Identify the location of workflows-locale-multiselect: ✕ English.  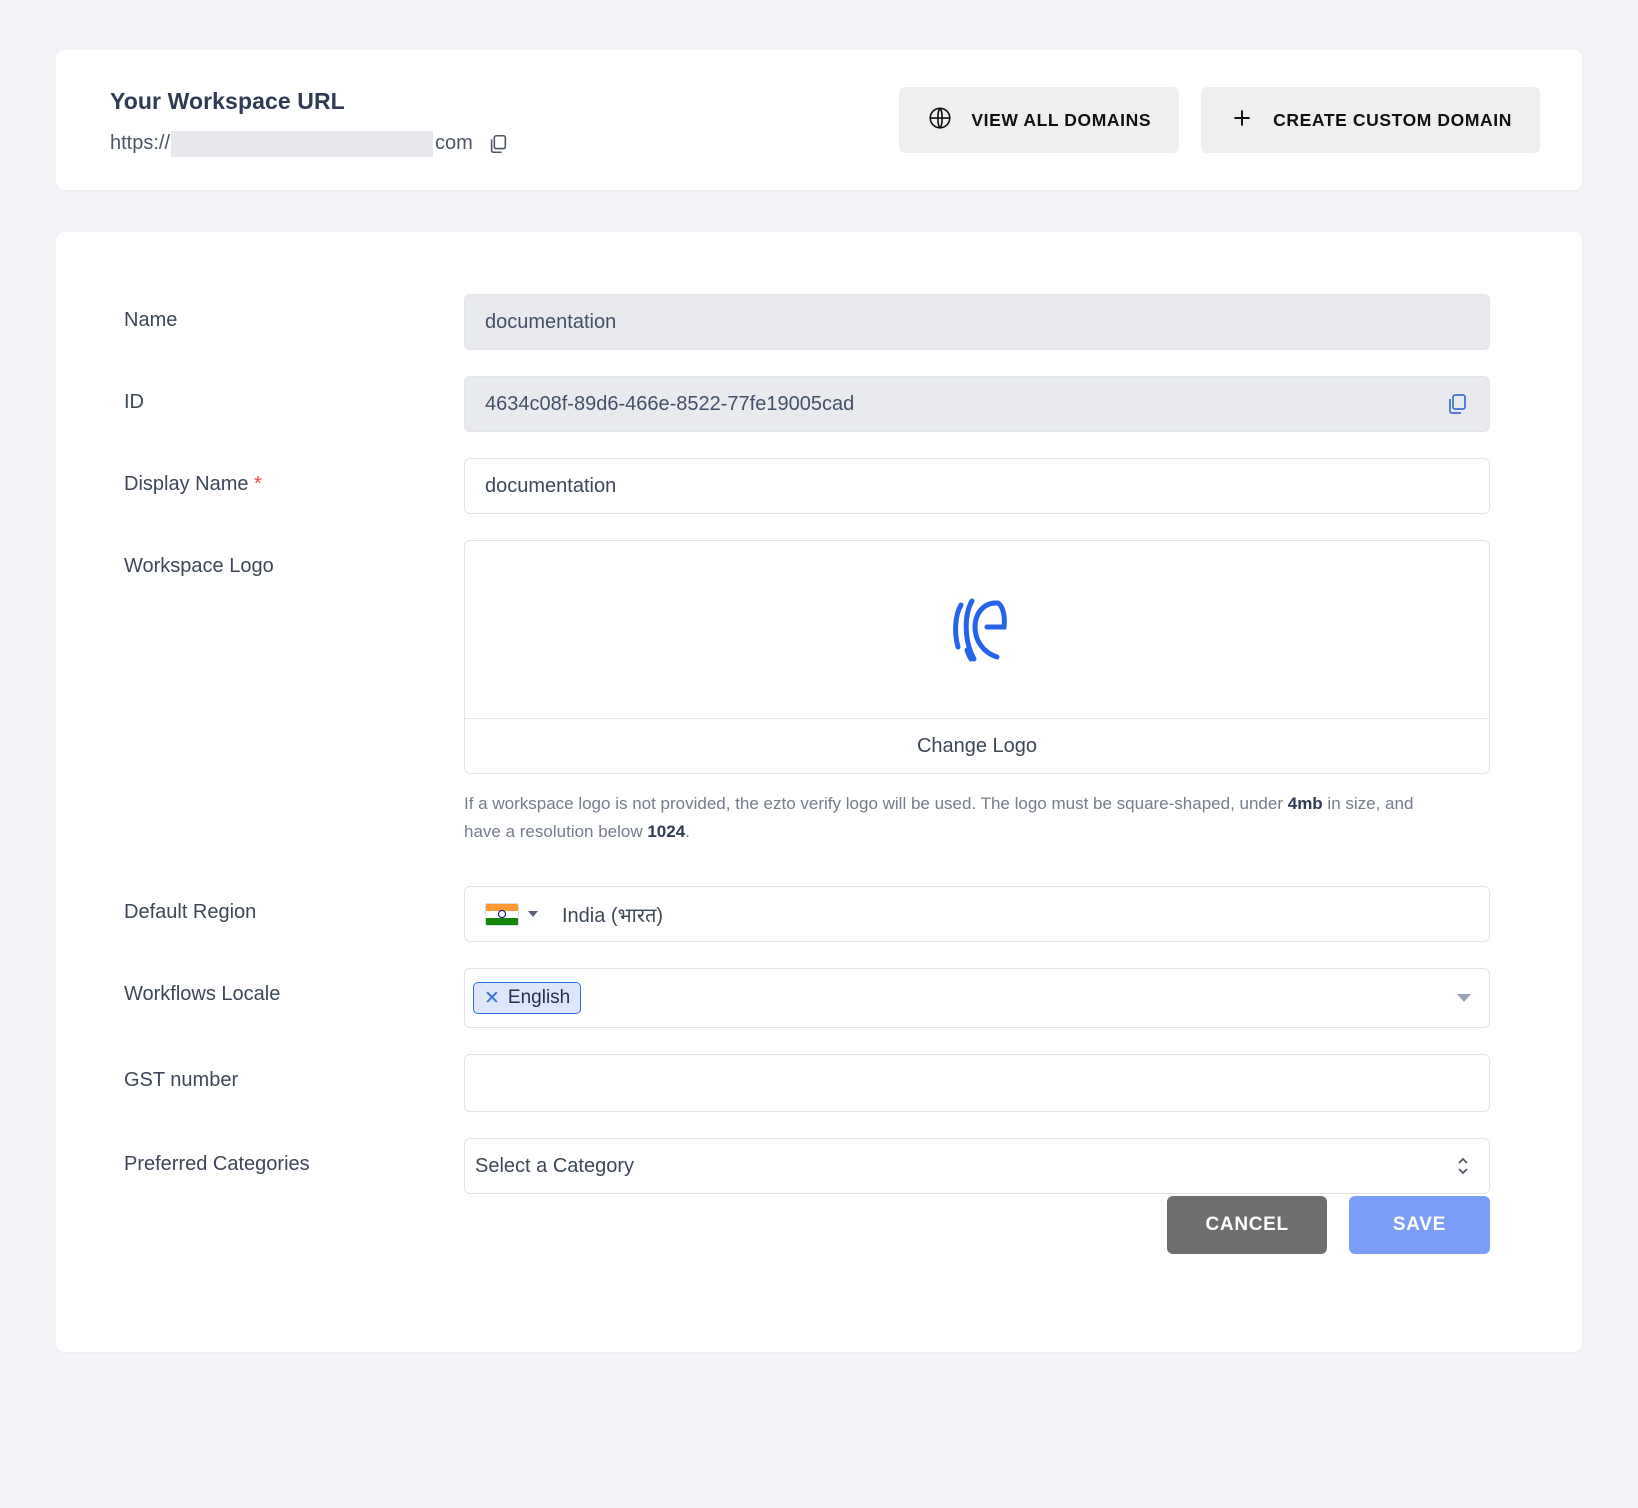
(977, 998).